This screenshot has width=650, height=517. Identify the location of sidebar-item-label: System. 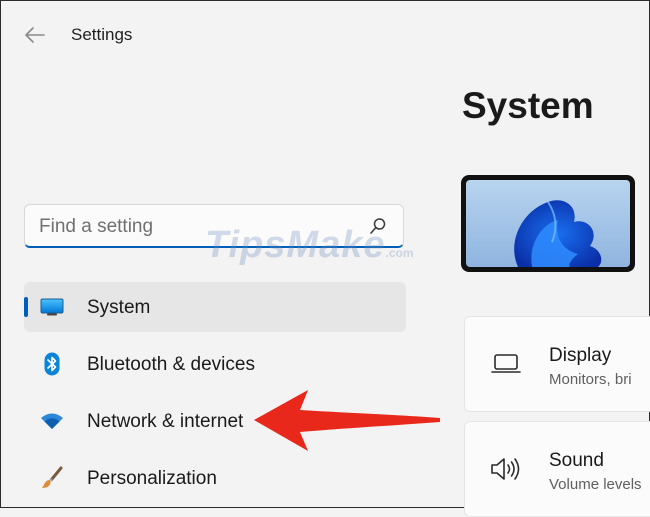
(119, 307).